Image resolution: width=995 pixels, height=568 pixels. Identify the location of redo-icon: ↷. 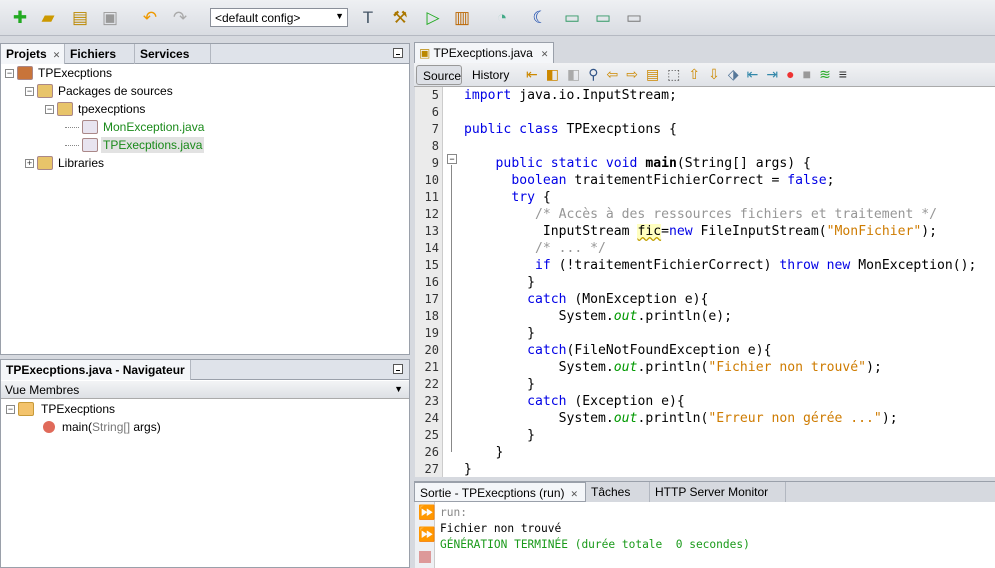
(180, 18).